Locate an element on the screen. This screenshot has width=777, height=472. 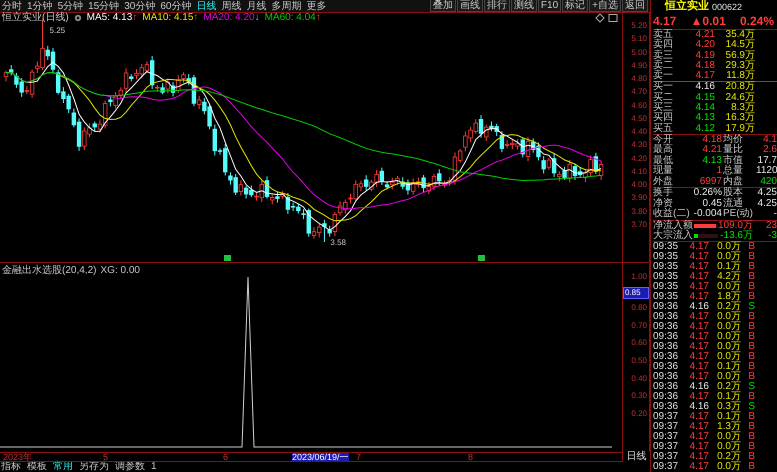
stat-value: 1120 is located at coordinates (766, 171).